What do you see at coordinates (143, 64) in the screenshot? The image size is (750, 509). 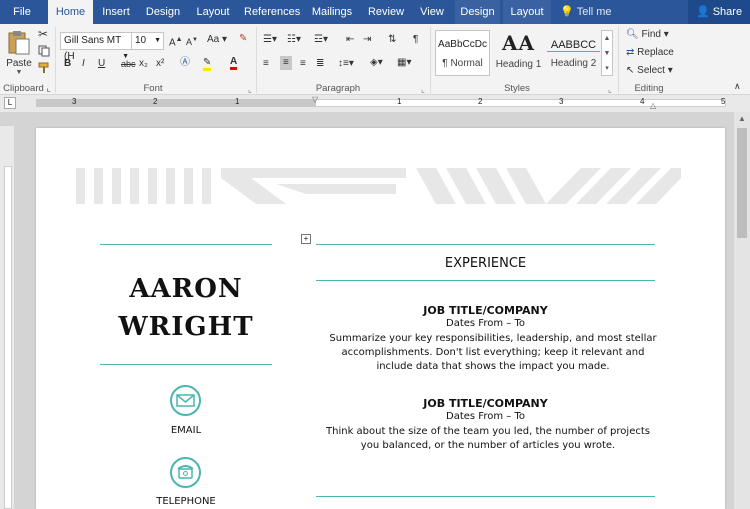 I see `subscript-button: x₂` at bounding box center [143, 64].